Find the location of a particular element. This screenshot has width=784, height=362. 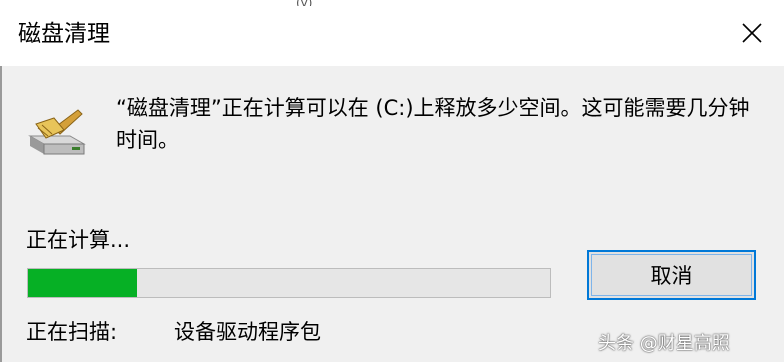

progress-fill is located at coordinates (82, 283).